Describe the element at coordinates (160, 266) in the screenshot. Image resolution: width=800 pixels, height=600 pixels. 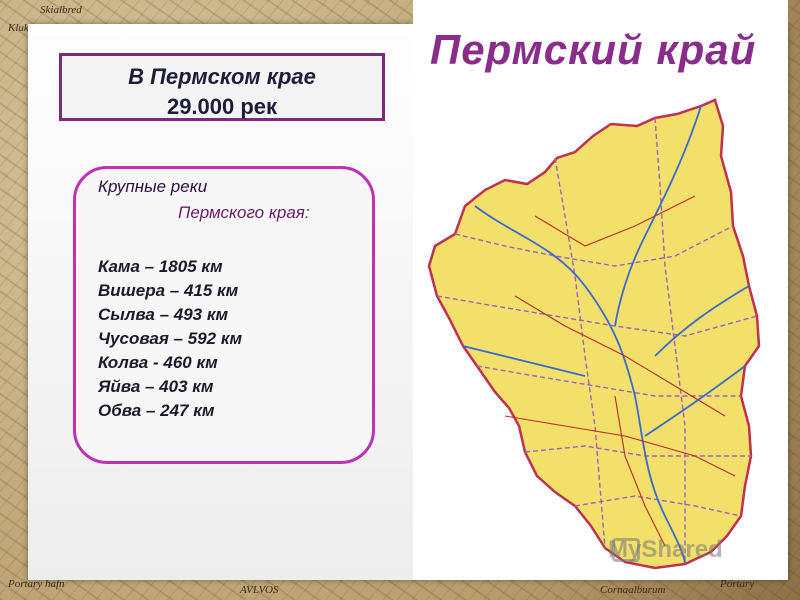
I see `river-item: Кама – 1805 км` at that location.